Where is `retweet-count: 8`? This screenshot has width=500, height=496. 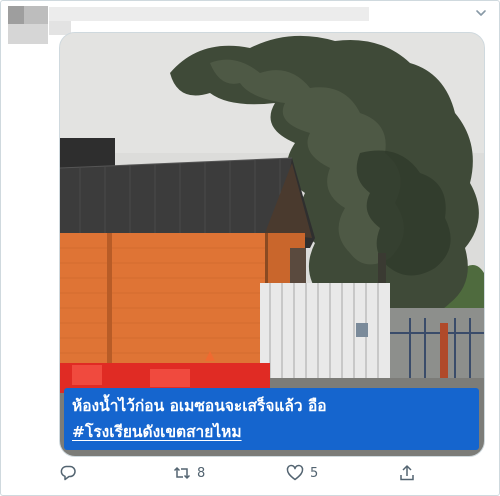
retweet-count: 8 is located at coordinates (201, 473).